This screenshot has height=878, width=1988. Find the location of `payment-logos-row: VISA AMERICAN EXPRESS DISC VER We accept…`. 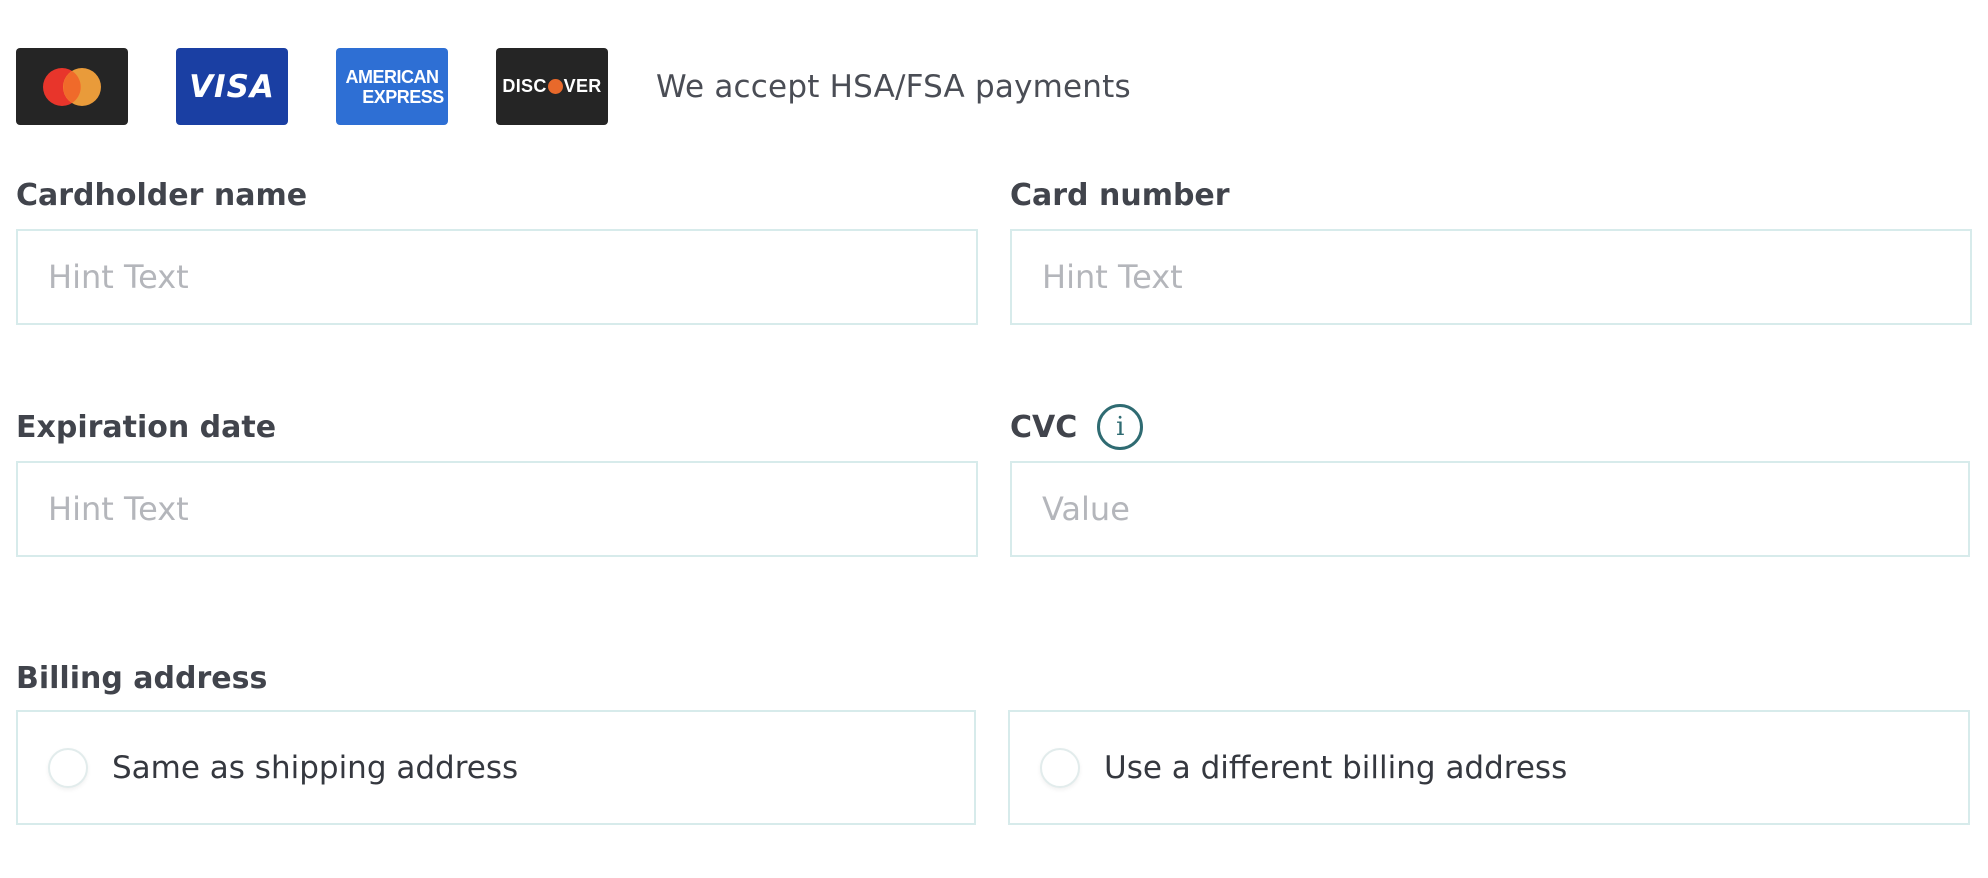

payment-logos-row: VISA AMERICAN EXPRESS DISC VER We accept… is located at coordinates (573, 86).